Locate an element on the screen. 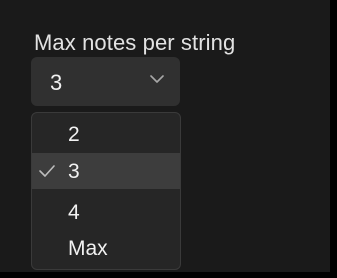  option-max: Max is located at coordinates (106, 248).